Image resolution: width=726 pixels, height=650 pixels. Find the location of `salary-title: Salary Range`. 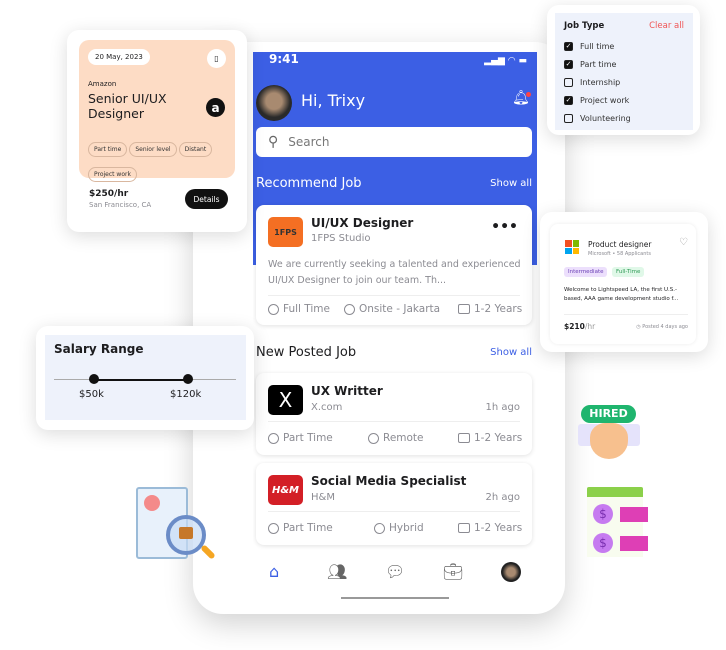

salary-title: Salary Range is located at coordinates (99, 349).